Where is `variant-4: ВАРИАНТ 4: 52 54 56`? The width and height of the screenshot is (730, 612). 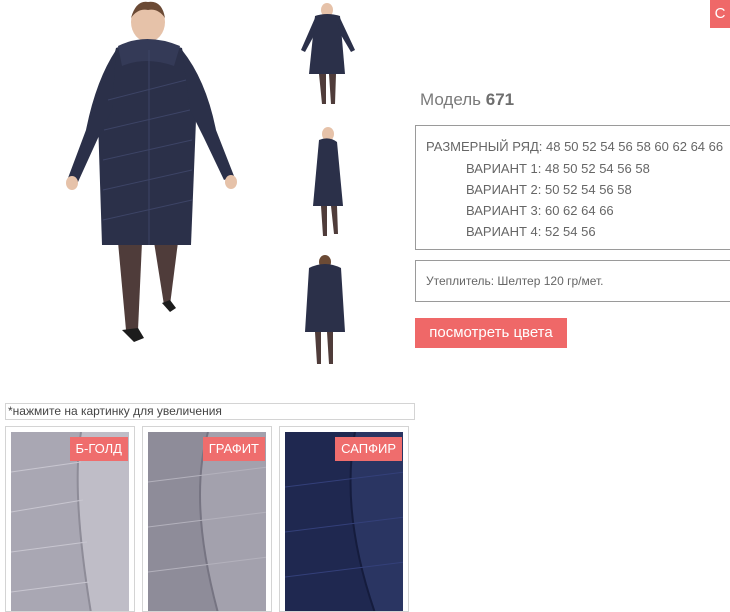
variant-4: ВАРИАНТ 4: 52 54 56 is located at coordinates (531, 231).